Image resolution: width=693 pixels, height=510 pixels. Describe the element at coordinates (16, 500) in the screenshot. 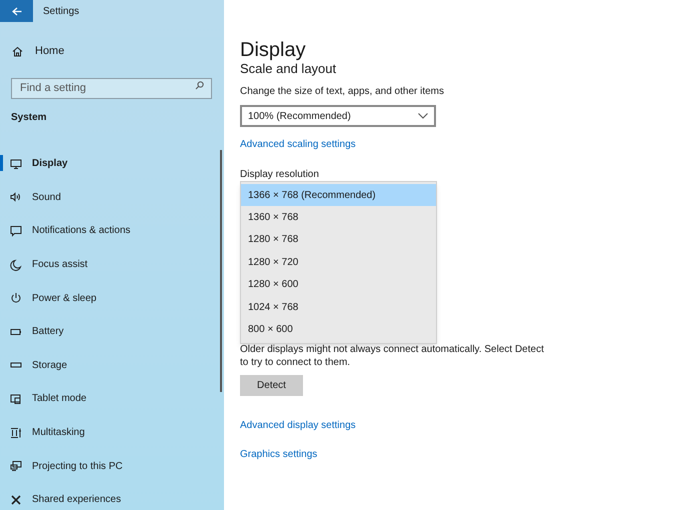

I see `cross-icon` at that location.